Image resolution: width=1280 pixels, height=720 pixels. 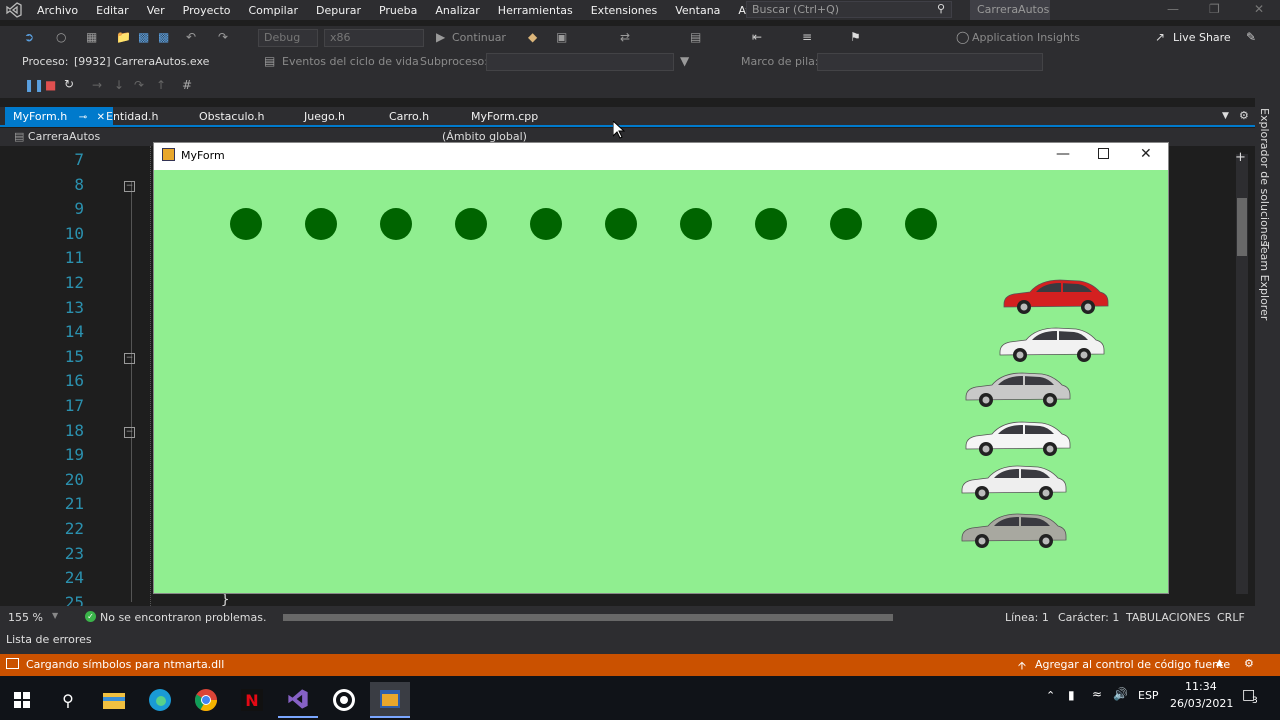 What do you see at coordinates (1249, 663) in the screenshot?
I see `notifications-bell-icon: ⚙` at bounding box center [1249, 663].